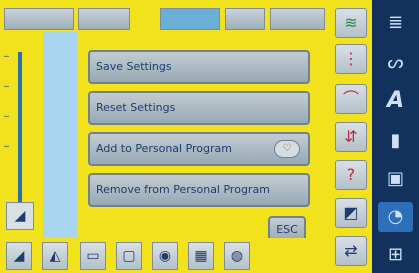  I want to click on heart-icon: ♡, so click(287, 149).